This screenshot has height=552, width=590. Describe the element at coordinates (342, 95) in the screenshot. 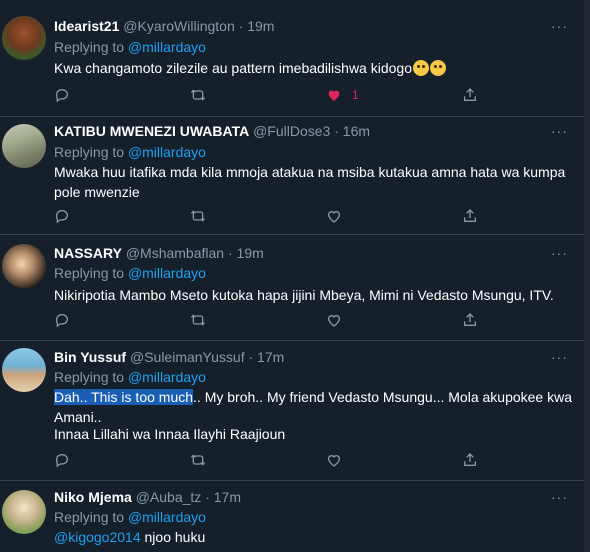

I see `like-icon: 1` at that location.